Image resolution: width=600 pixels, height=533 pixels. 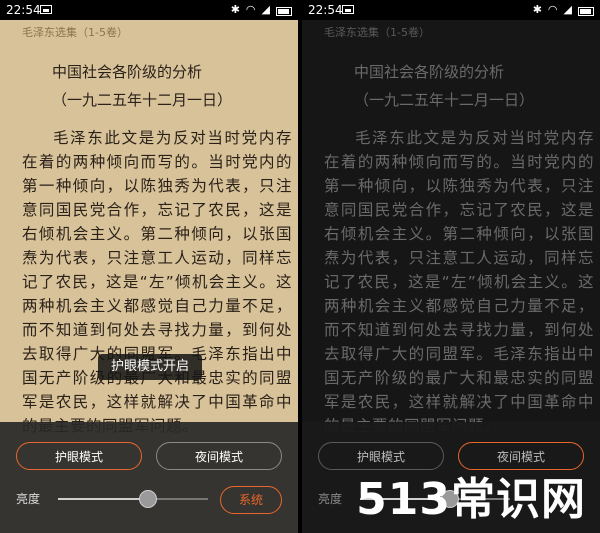 I want to click on brightness-slider, so click(x=133, y=499).